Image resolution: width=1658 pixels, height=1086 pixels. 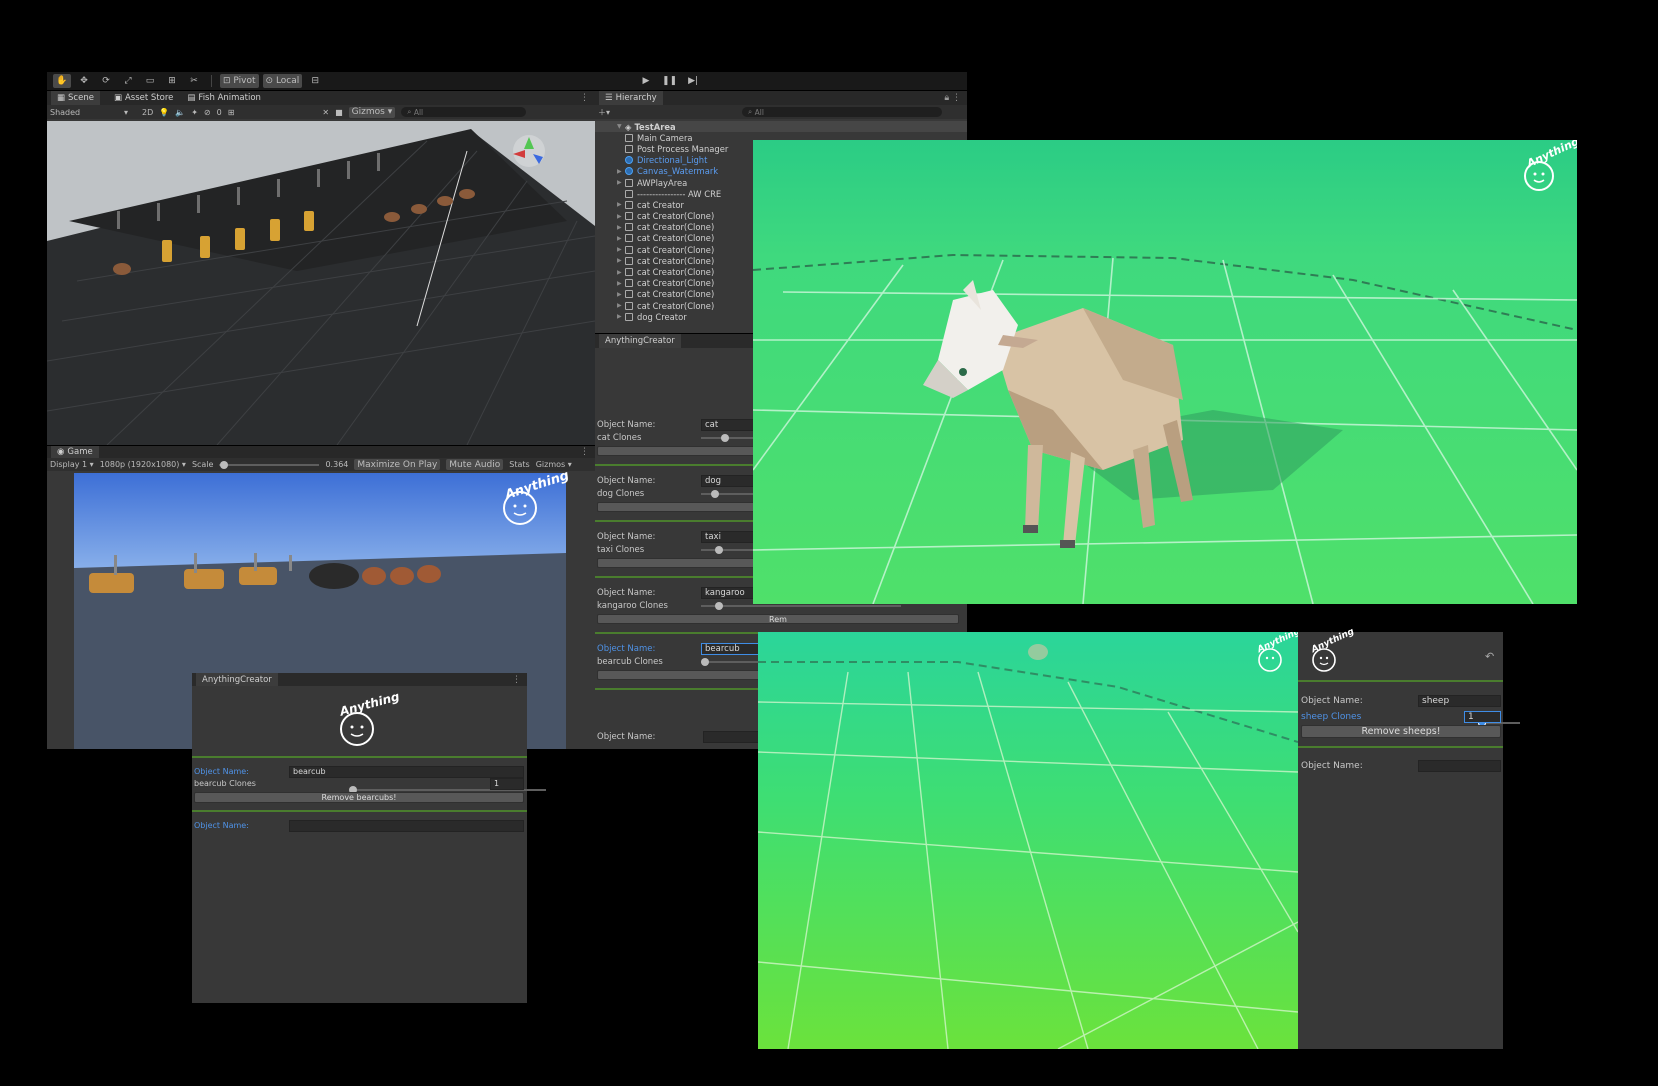 What do you see at coordinates (239, 81) in the screenshot?
I see `pivot-toggle: ⊡ Pivot` at bounding box center [239, 81].